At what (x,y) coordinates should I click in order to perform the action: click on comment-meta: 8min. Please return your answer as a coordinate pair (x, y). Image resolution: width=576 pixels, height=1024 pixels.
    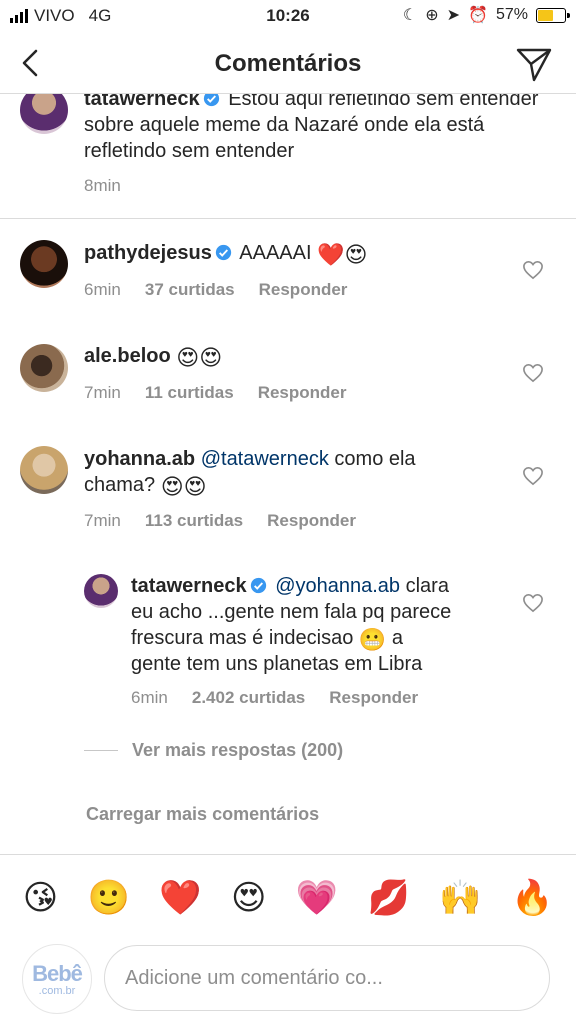
    Looking at the image, I should click on (102, 186).